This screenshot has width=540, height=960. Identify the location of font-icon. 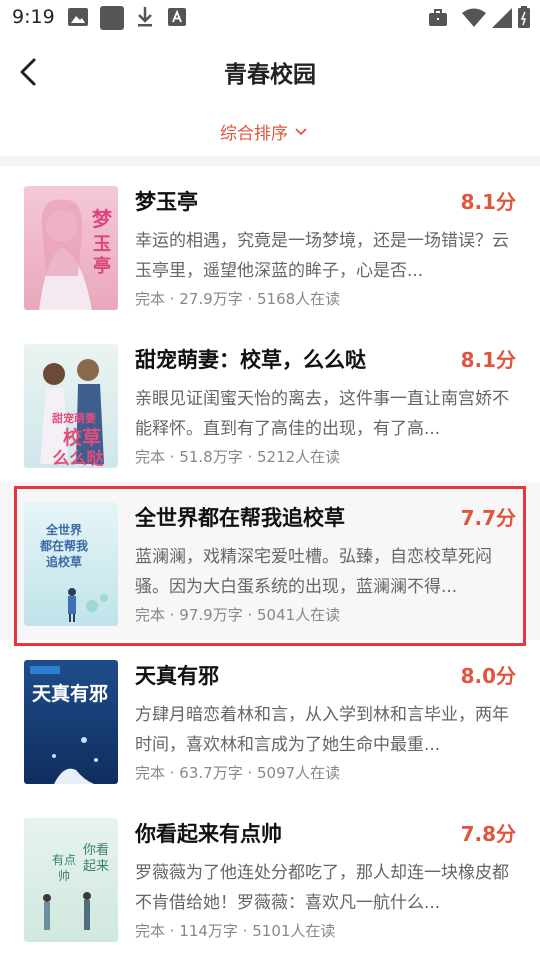
(177, 17).